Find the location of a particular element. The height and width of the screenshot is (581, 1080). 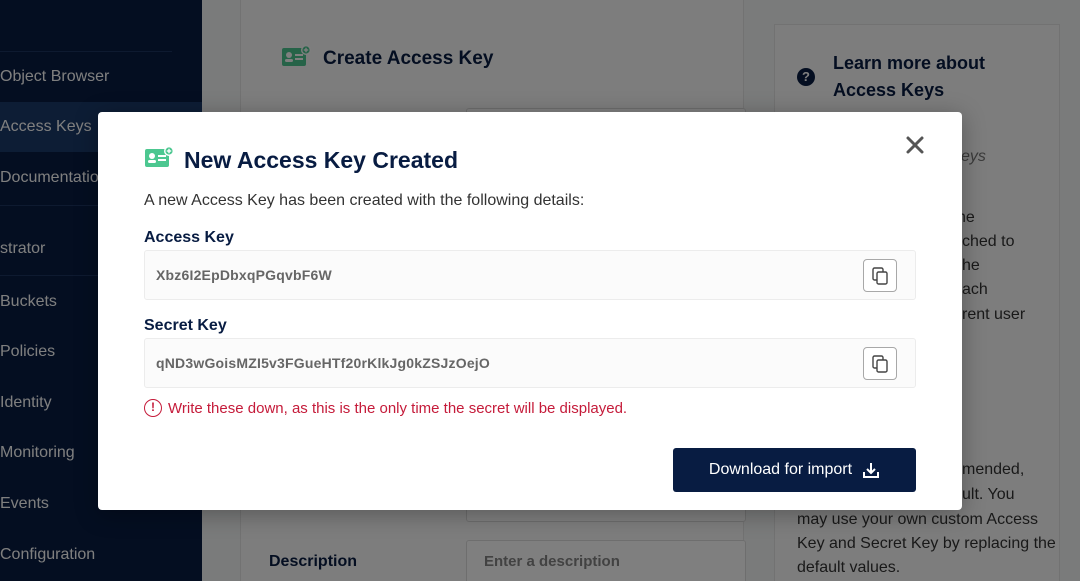

warning-icon: ! is located at coordinates (153, 408).